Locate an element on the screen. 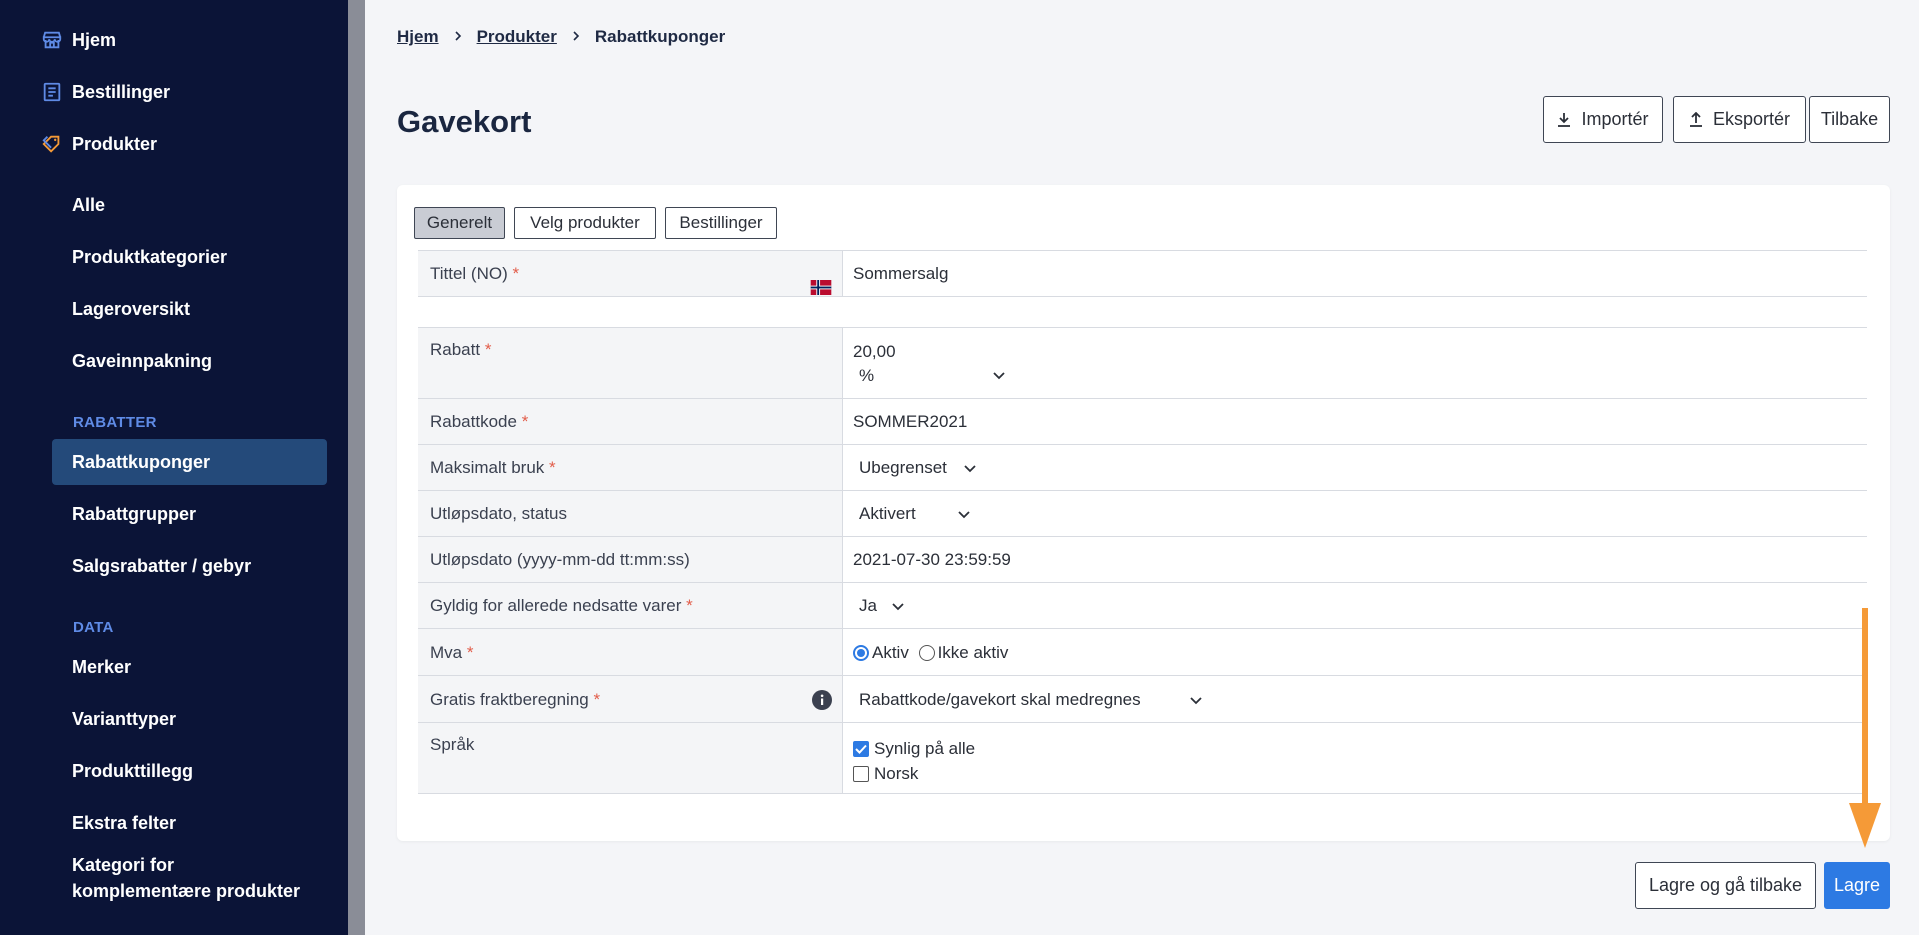 Image resolution: width=1919 pixels, height=935 pixels. language-norwegian-checkbox: Norsk is located at coordinates (1360, 773).